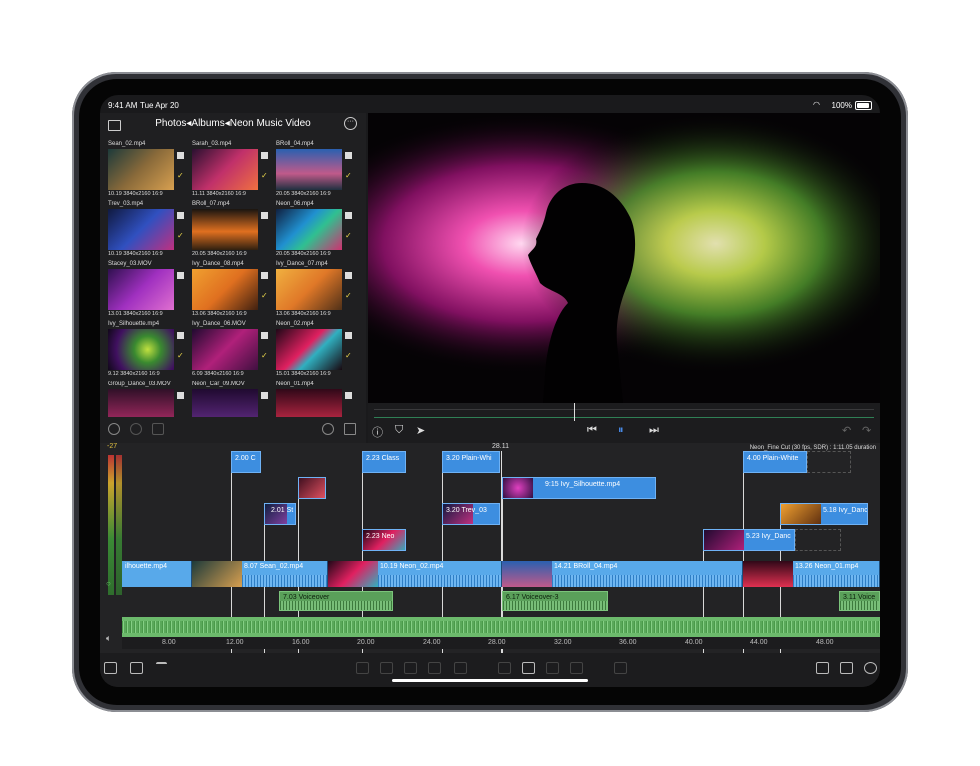 The image size is (980, 766). I want to click on settings-icon, so click(870, 668).